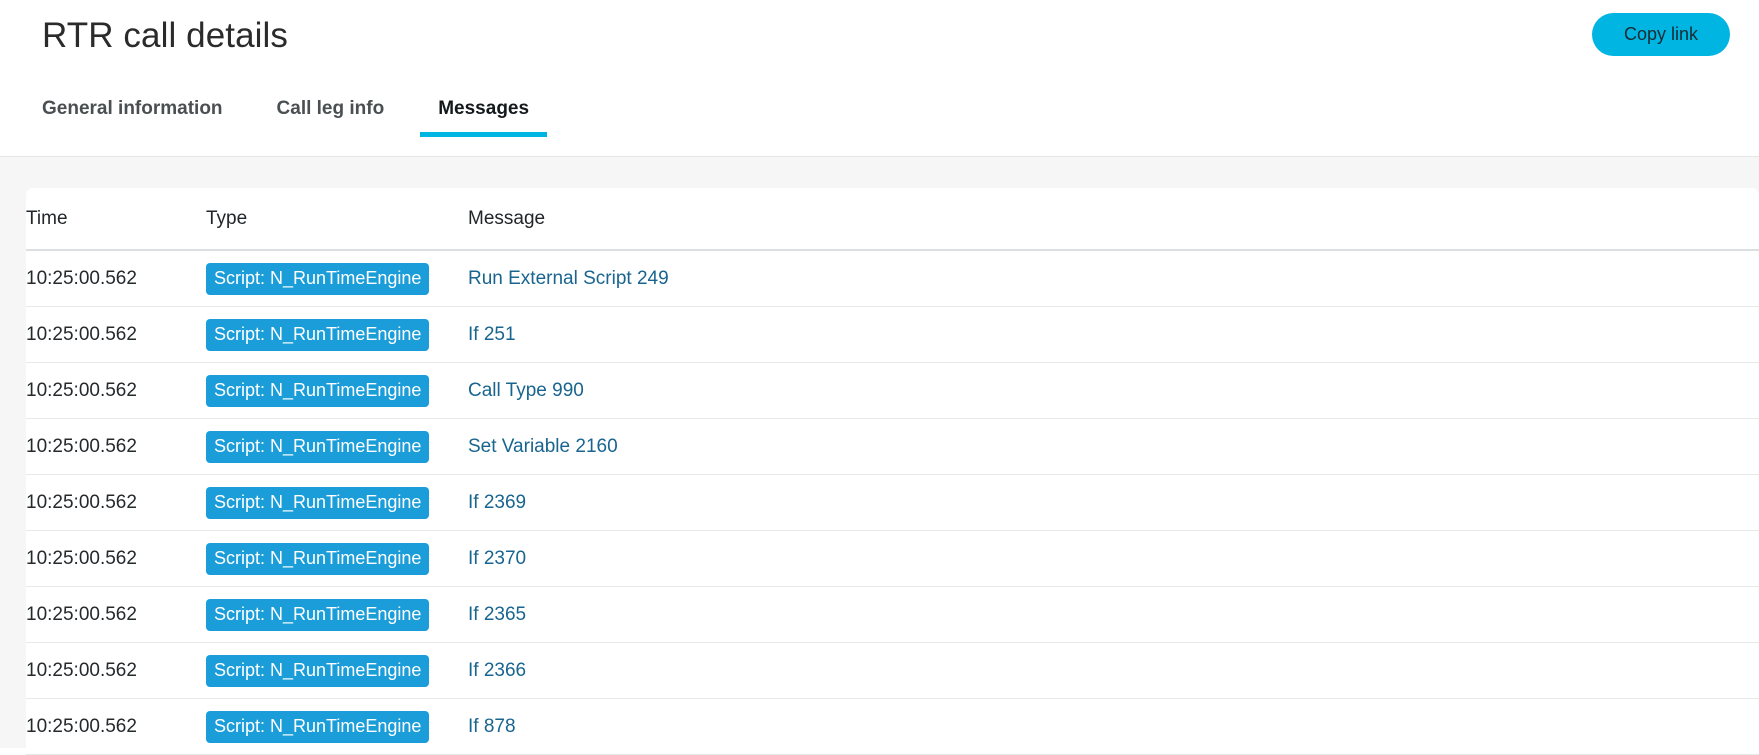 Image resolution: width=1759 pixels, height=755 pixels. I want to click on message-link: If 2365, so click(497, 614).